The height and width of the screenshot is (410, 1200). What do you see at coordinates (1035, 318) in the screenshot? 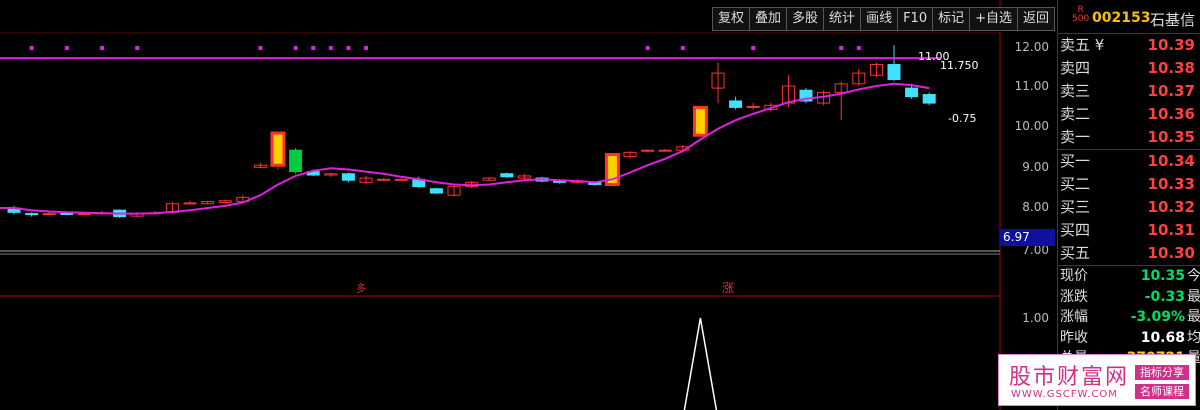
I see `sub-axis-label: 1.00` at bounding box center [1035, 318].